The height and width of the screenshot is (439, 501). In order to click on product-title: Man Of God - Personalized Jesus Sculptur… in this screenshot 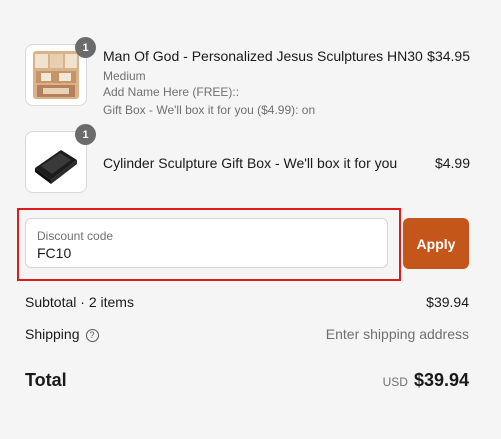, I will do `click(263, 56)`.